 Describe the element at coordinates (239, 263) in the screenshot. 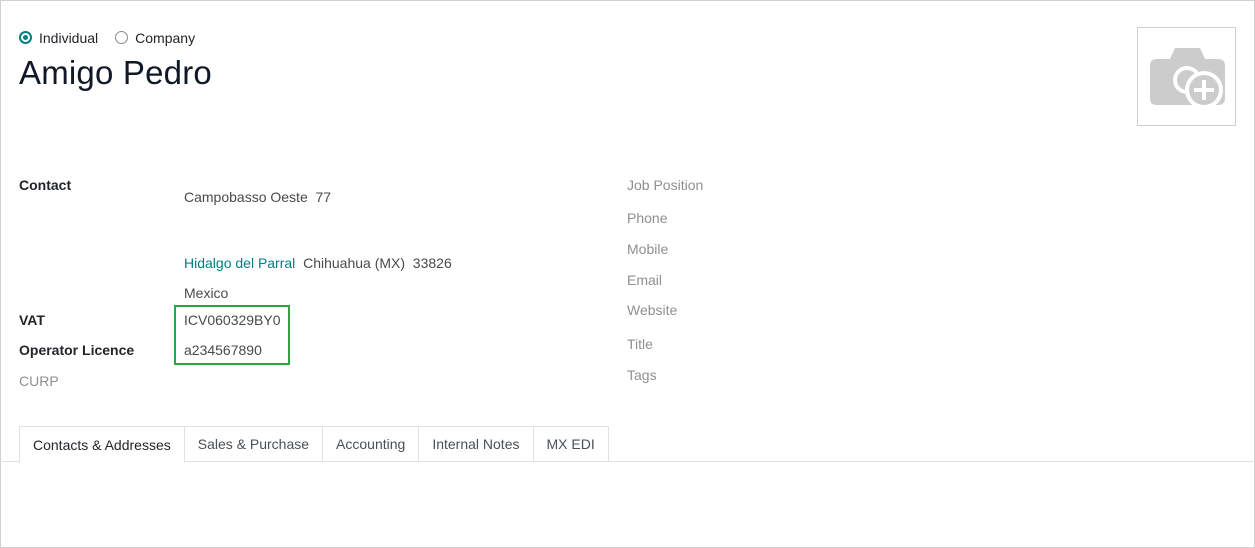

I see `city-link: Hidalgo del Parral` at that location.